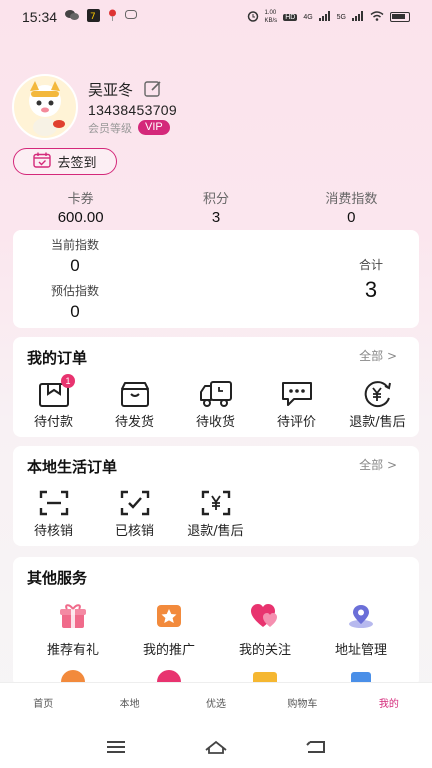 This screenshot has width=432, height=768. I want to click on order-refund: 退款/售后, so click(377, 404).